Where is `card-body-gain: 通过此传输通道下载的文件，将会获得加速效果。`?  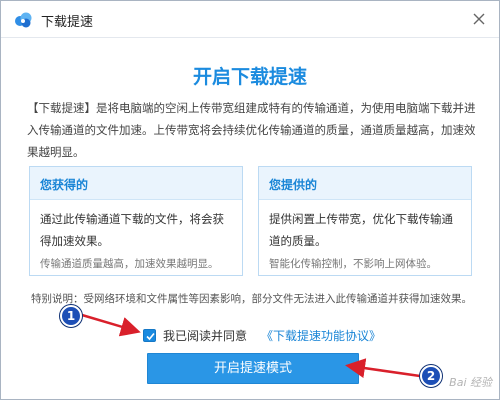 card-body-gain: 通过此传输通道下载的文件，将会获得加速效果。 is located at coordinates (132, 230).